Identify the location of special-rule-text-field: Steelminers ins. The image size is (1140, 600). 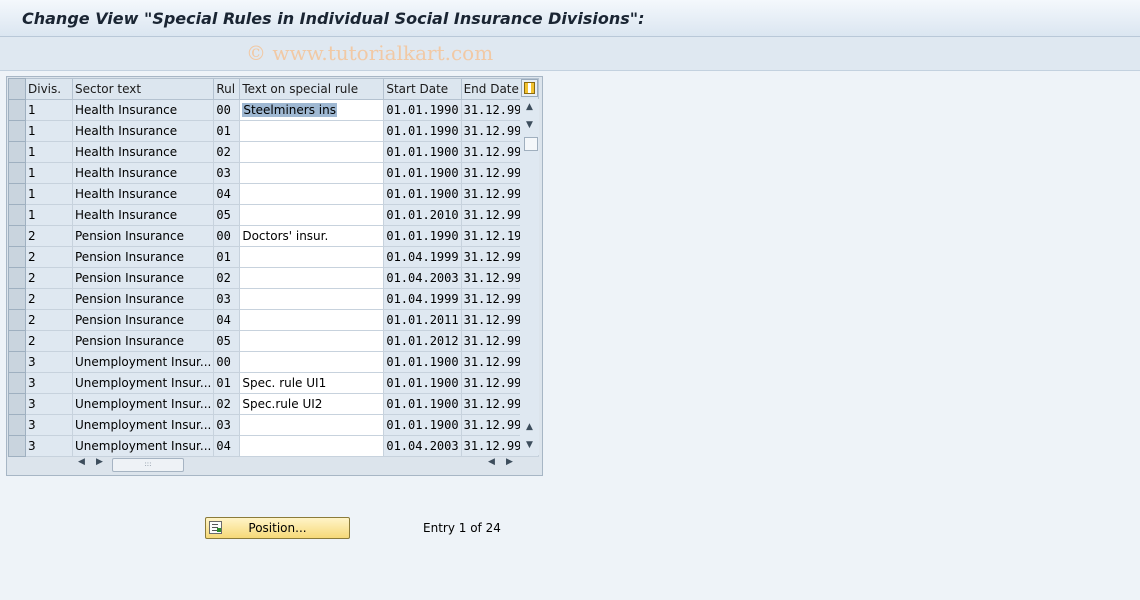
(312, 110).